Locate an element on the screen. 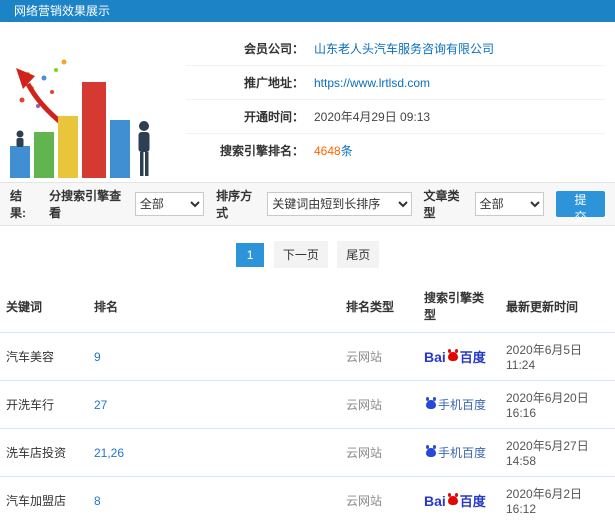 Image resolution: width=615 pixels, height=520 pixels. table-header-row: 关键词 排名 排名类型 搜索引擎类型 最新更新时间 is located at coordinates (307, 306).